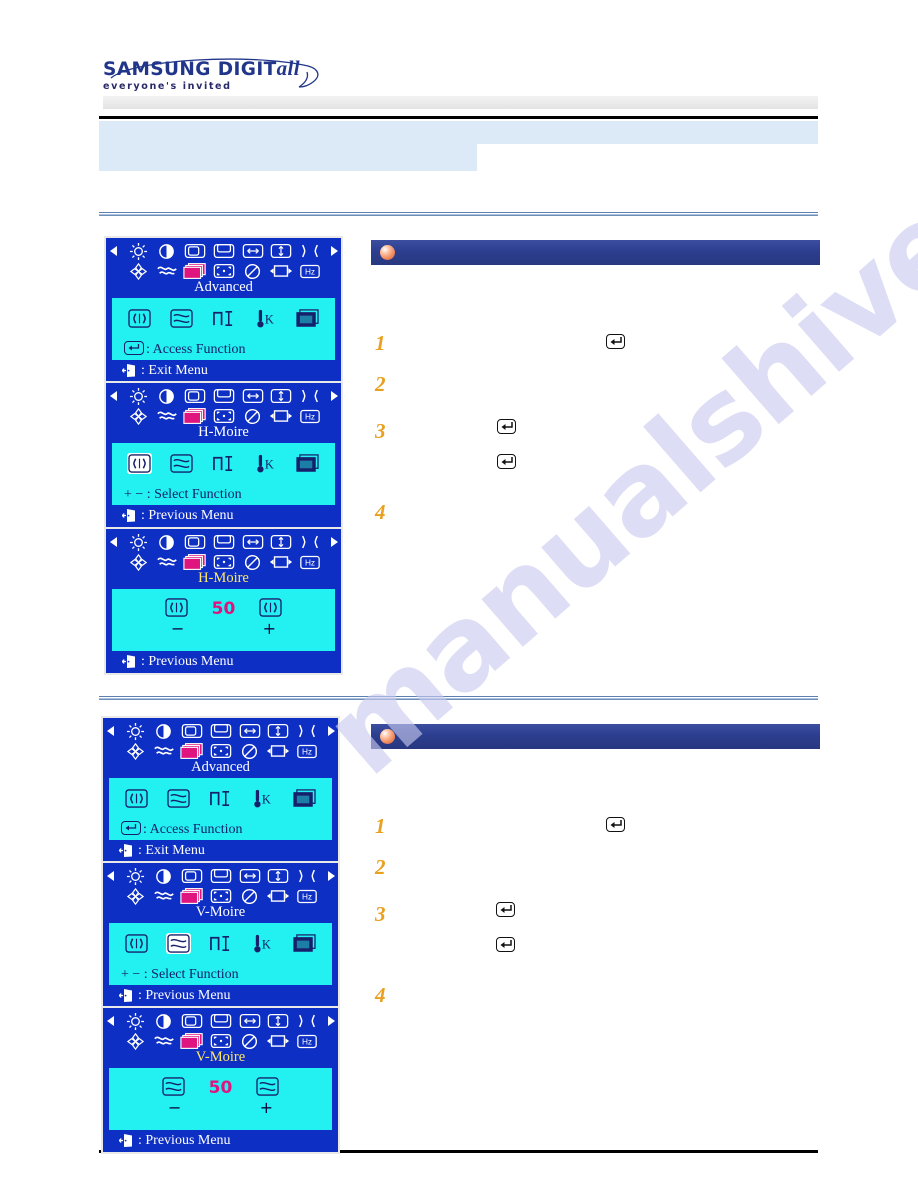 The width and height of the screenshot is (918, 1188). I want to click on h-moire-icon, so click(136, 943).